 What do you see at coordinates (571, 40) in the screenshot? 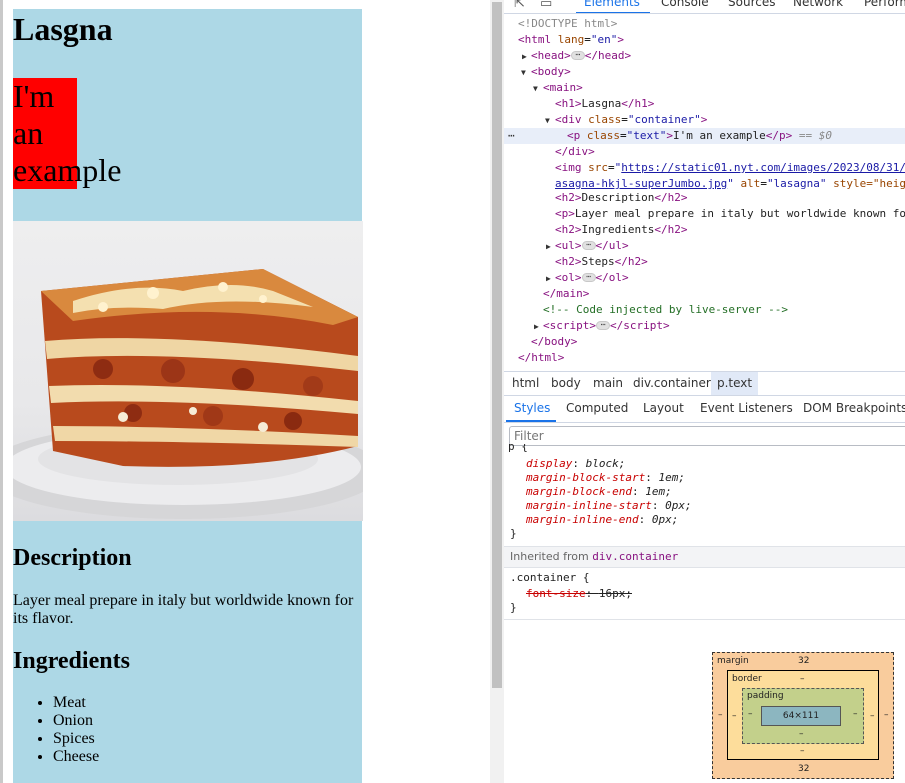
I see `dom-node-html: <html lang="en">` at bounding box center [571, 40].